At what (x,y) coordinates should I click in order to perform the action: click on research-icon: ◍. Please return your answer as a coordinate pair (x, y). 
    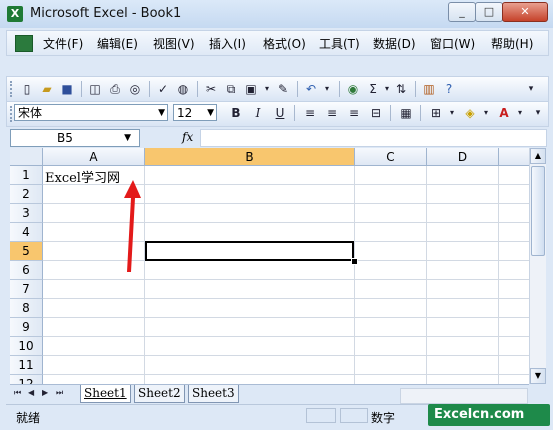
    Looking at the image, I should click on (183, 89).